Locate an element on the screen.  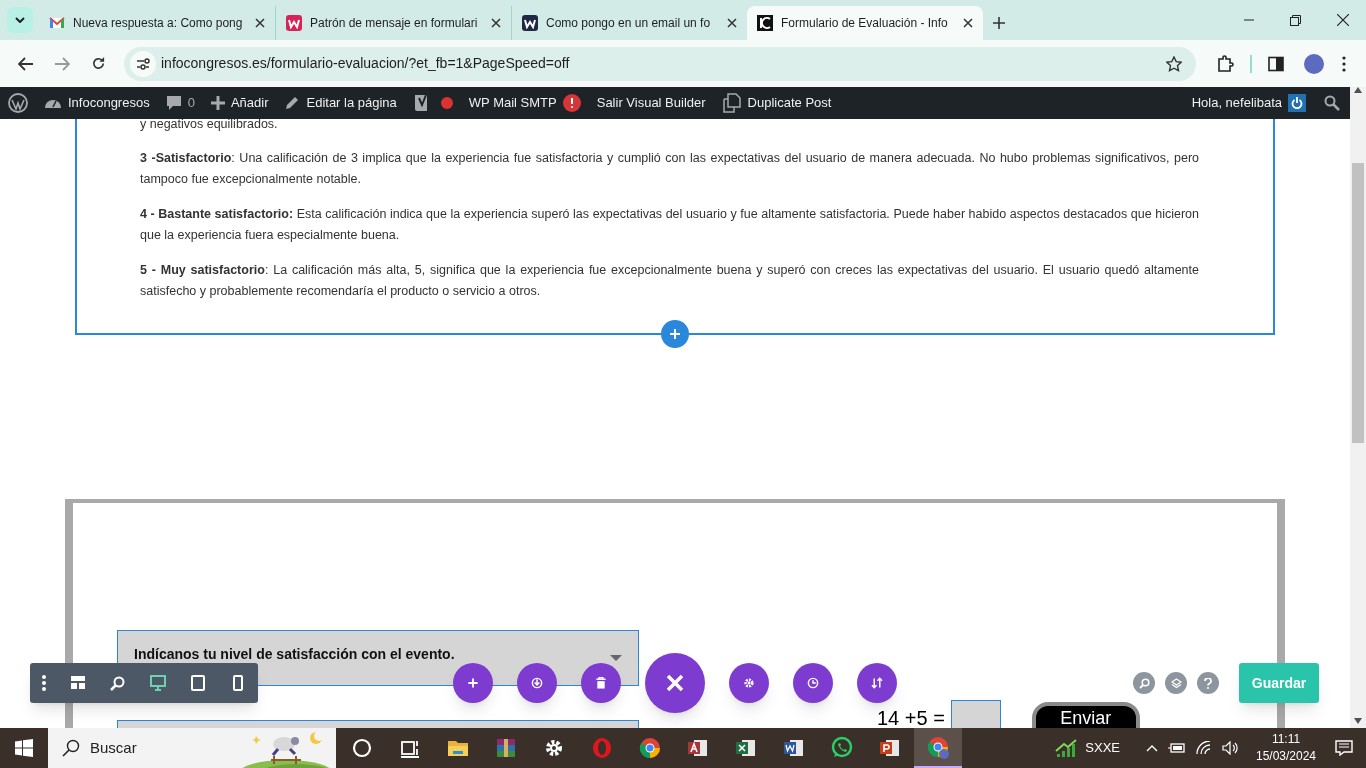
admin-bar-item: WP Mail SMTP is located at coordinates (524, 103).